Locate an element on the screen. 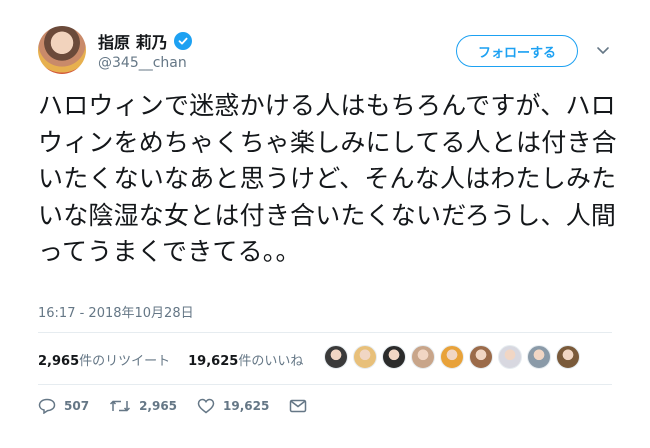  like-count: 19,625 is located at coordinates (246, 406).